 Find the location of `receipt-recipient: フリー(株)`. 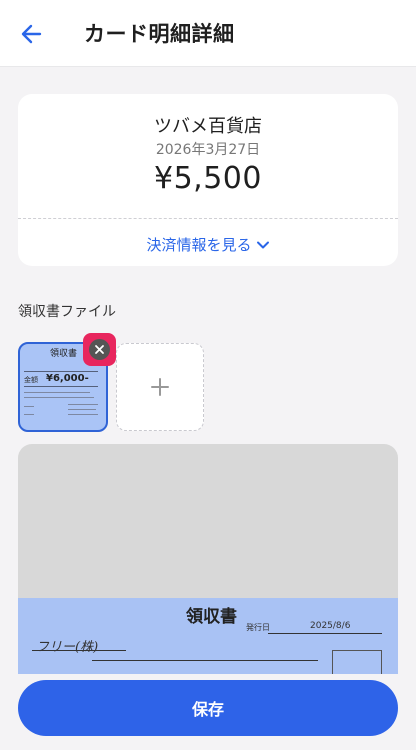

receipt-recipient: フリー(株) is located at coordinates (67, 647).